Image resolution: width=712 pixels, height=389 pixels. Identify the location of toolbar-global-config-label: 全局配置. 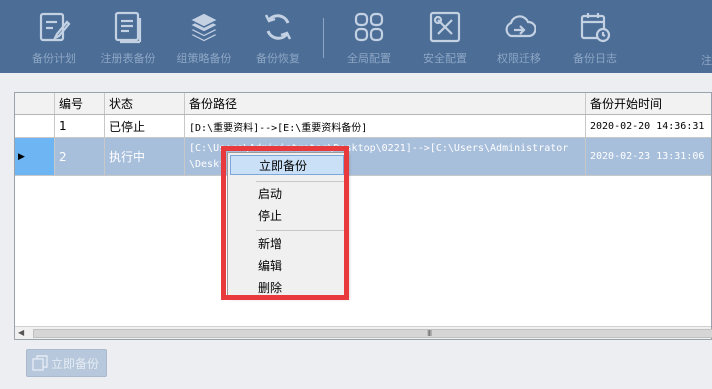
(369, 58).